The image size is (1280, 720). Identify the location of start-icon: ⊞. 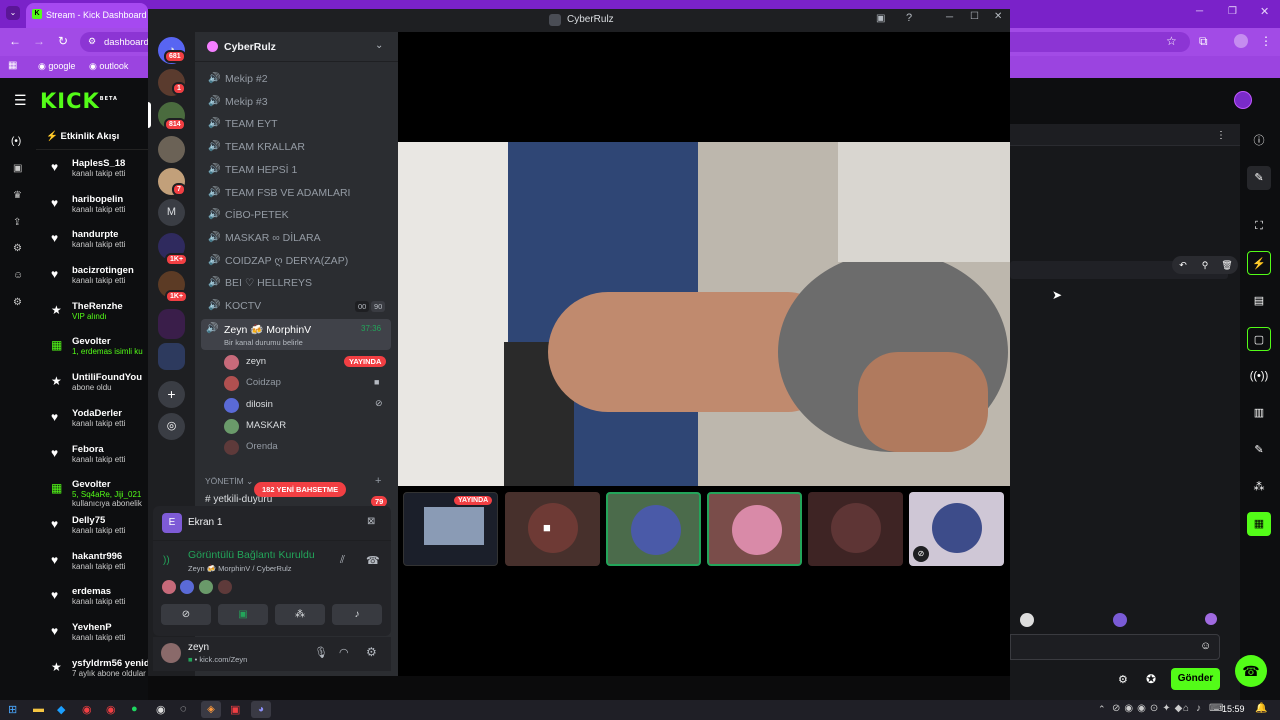
(12, 709).